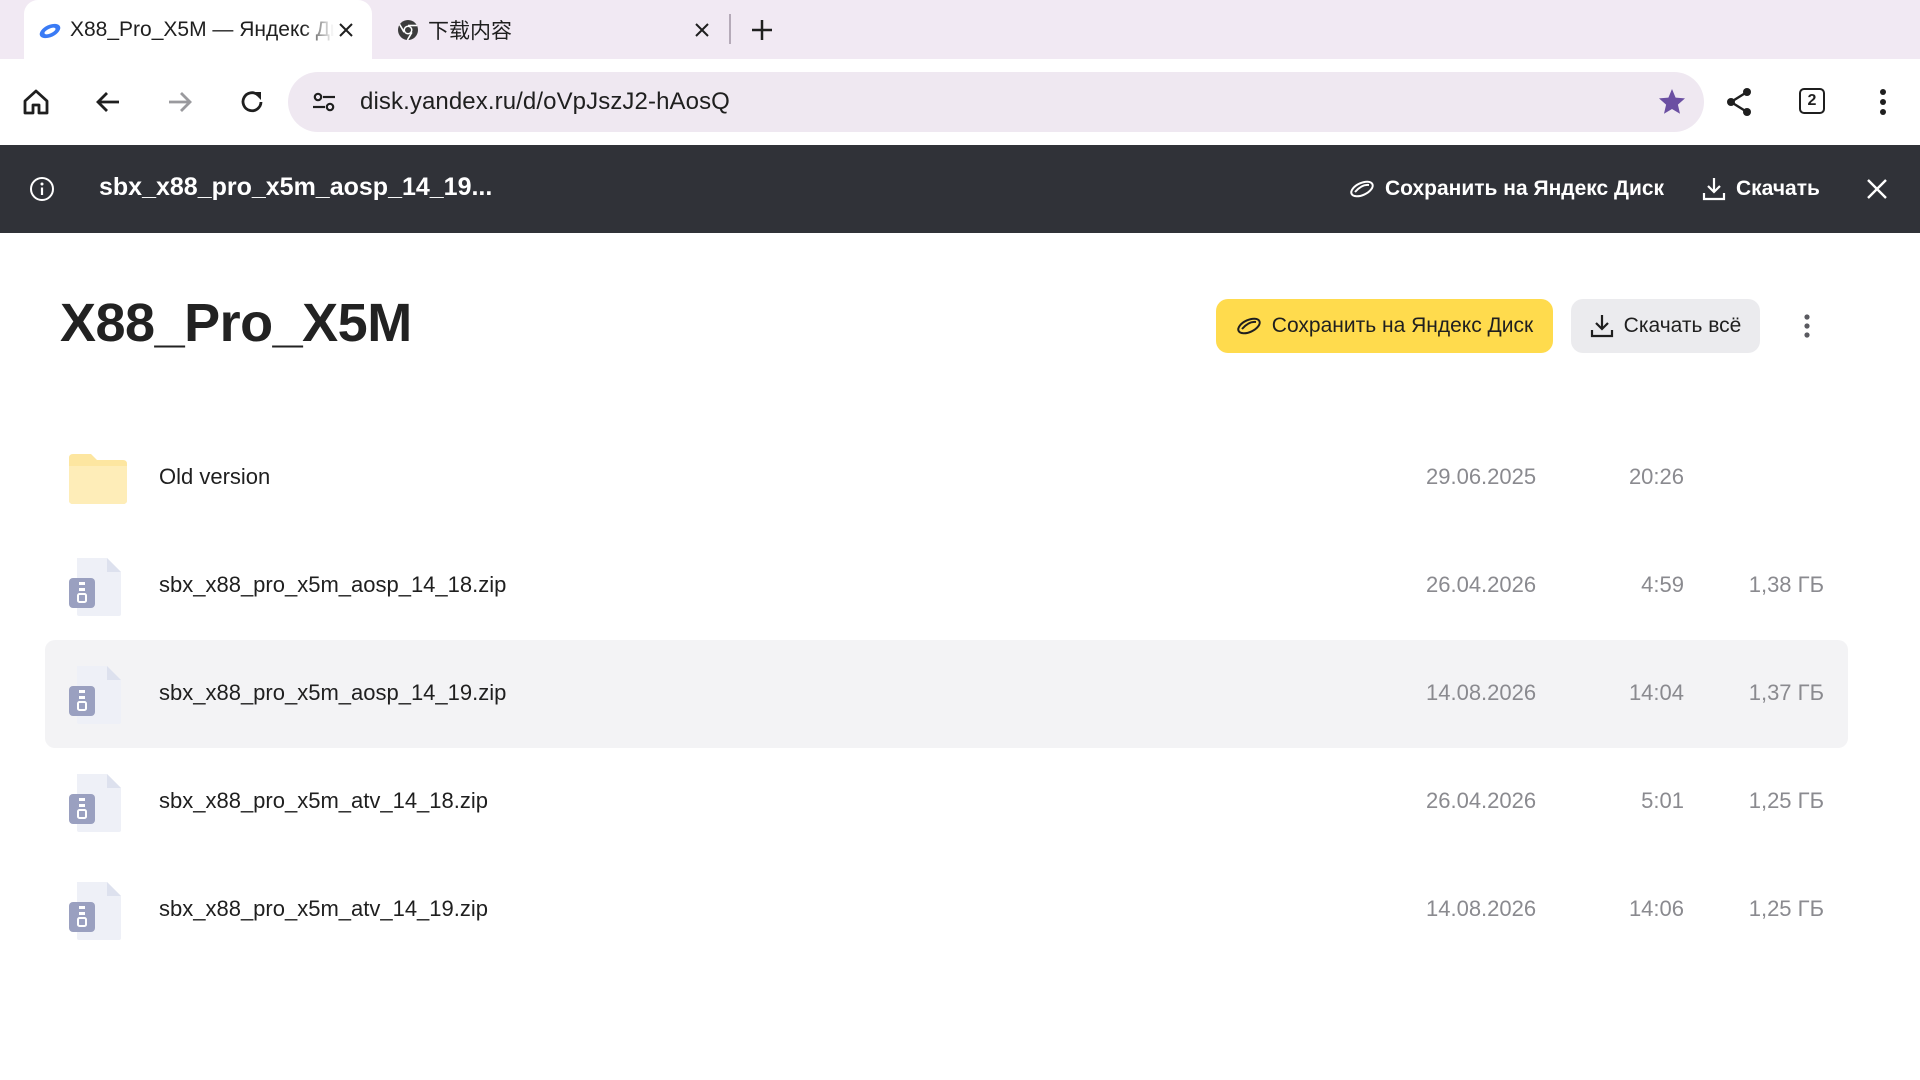 This screenshot has height=1080, width=1920. Describe the element at coordinates (1481, 476) in the screenshot. I see `file-date: 29.06.2025` at that location.